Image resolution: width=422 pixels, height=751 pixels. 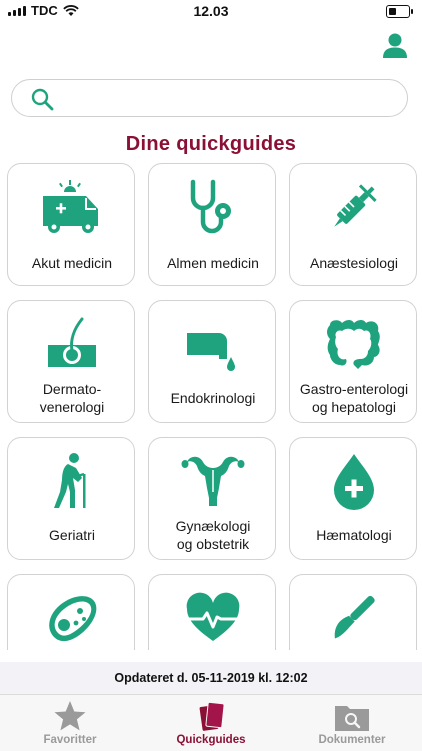 What do you see at coordinates (70, 716) in the screenshot?
I see `star-icon` at bounding box center [70, 716].